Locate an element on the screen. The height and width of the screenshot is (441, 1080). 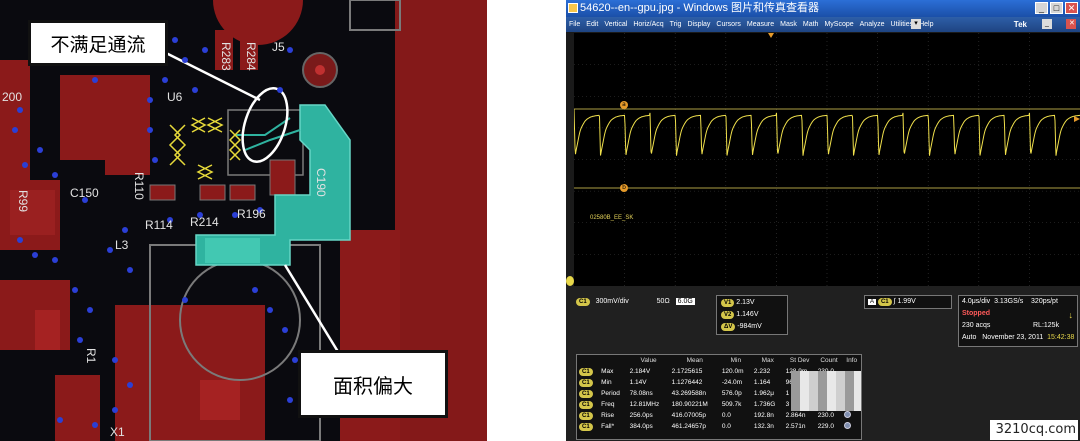
callout-insufficient-current: 不满足通流 is located at coordinates (98, 43).